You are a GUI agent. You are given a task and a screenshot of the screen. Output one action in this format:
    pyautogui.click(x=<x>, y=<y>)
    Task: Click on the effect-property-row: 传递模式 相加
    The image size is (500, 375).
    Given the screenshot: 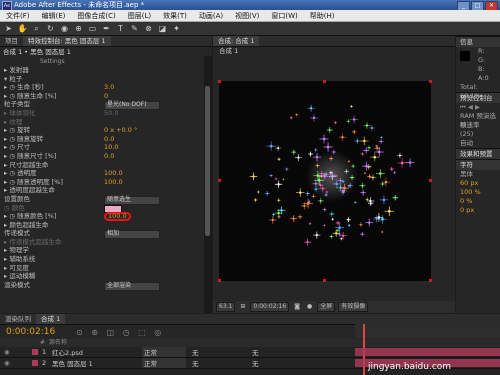 What is the action you would take?
    pyautogui.click(x=108, y=234)
    